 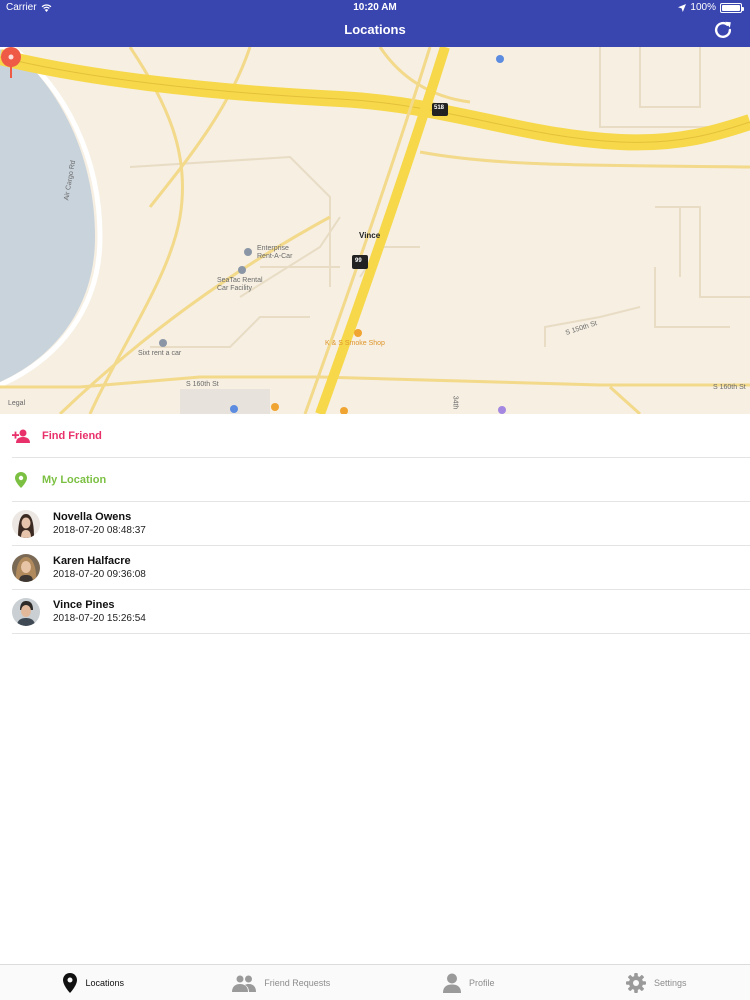 I want to click on gear-icon, so click(x=635, y=982).